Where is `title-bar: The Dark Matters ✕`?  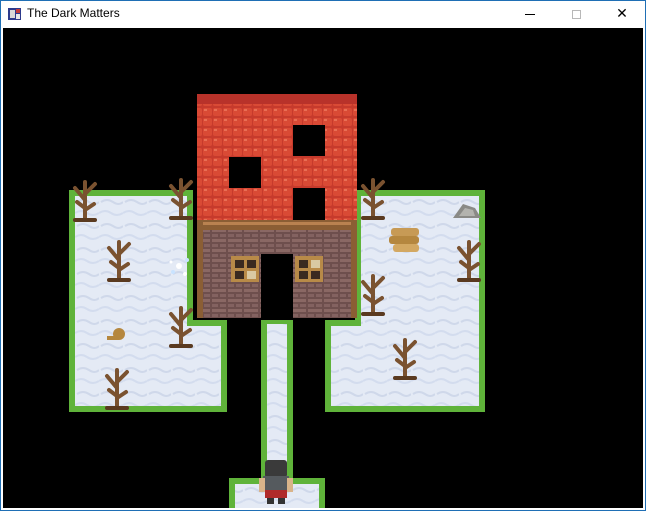
title-bar: The Dark Matters ✕ is located at coordinates (323, 14).